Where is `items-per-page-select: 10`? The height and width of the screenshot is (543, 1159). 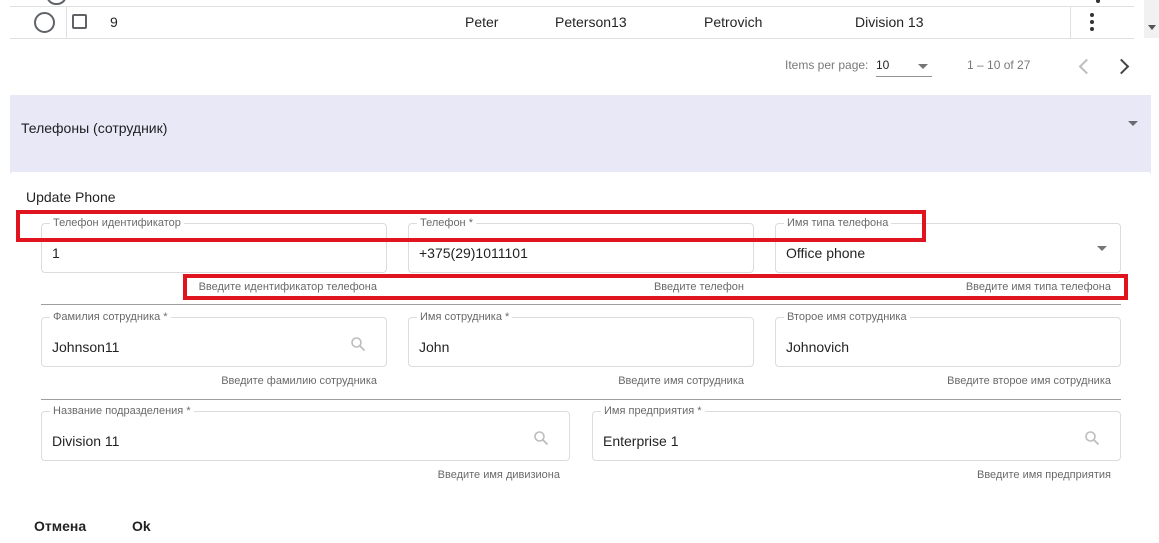
items-per-page-select: 10 is located at coordinates (882, 65).